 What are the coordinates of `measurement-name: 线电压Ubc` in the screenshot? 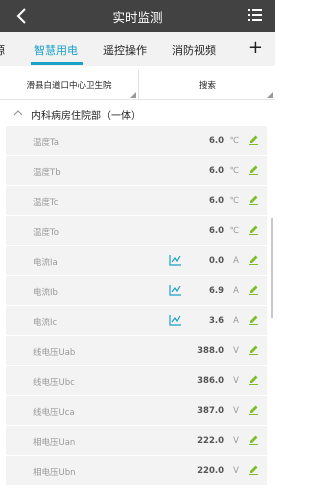 It's located at (54, 383).